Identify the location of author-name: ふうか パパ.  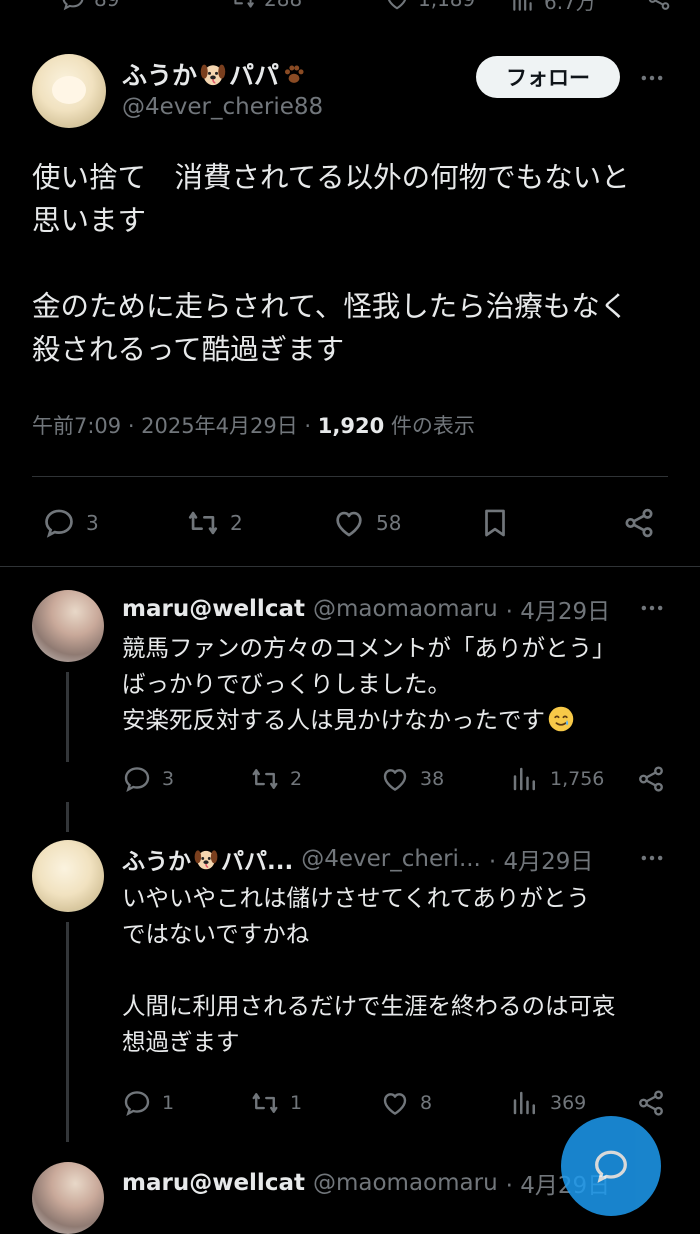
(214, 74).